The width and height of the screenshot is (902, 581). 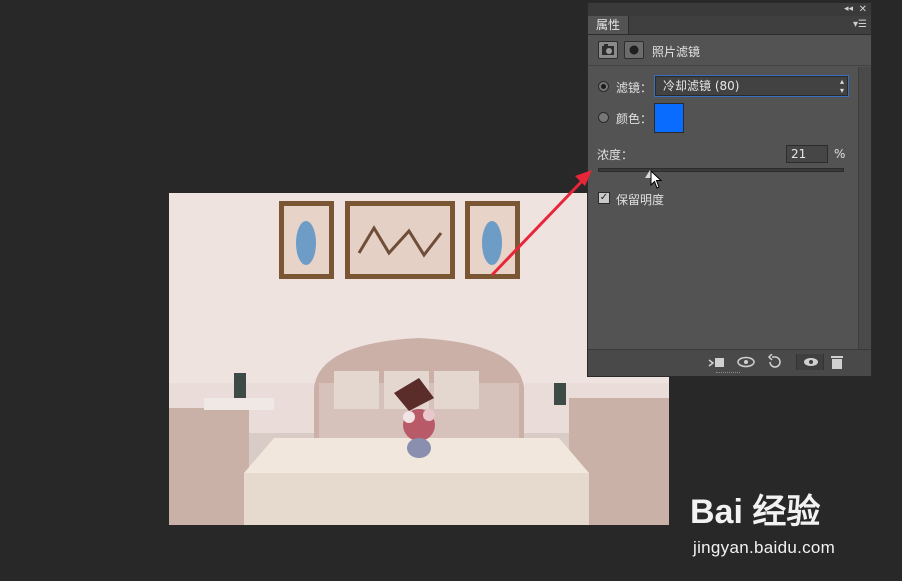 I want to click on mouse-cursor-icon, so click(x=656, y=179).